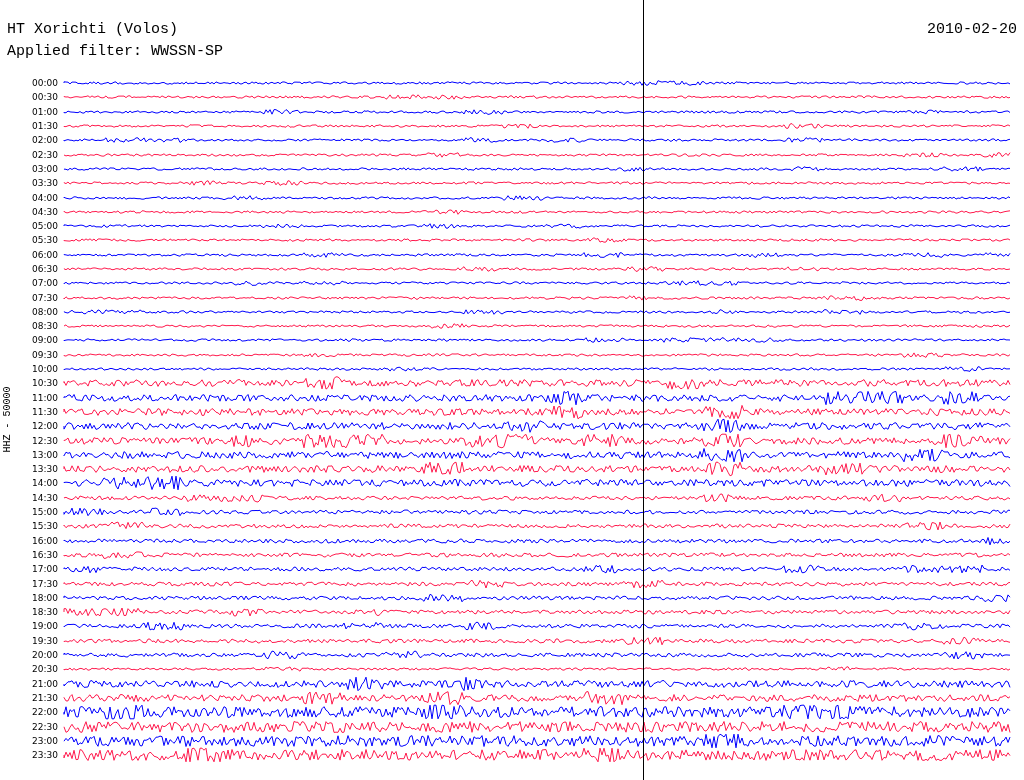 The height and width of the screenshot is (780, 1024). I want to click on time-label: 11:00, so click(45, 397).